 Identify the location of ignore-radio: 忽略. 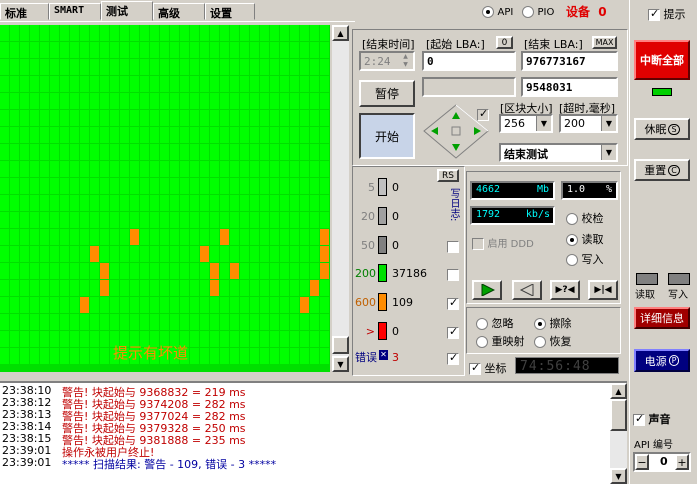
(495, 323).